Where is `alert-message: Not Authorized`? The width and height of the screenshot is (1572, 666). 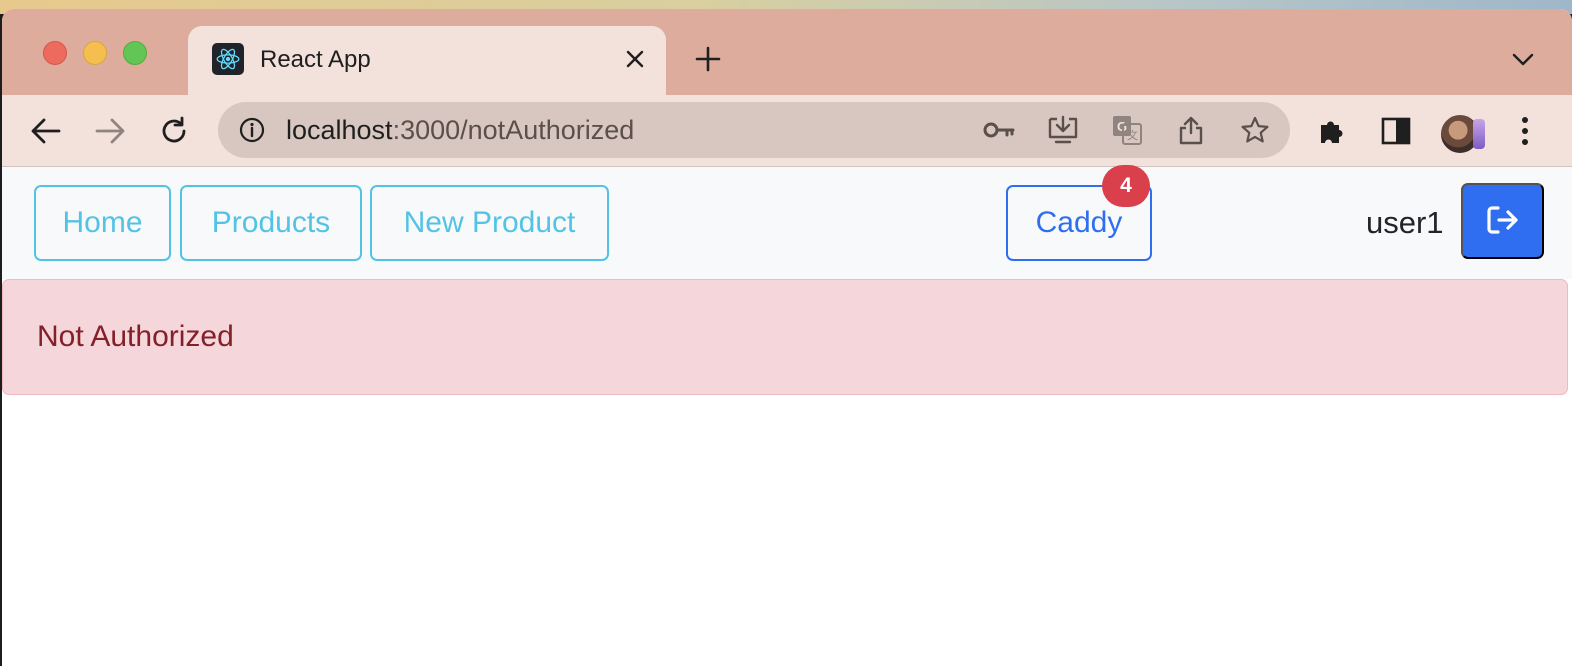
alert-message: Not Authorized is located at coordinates (135, 336).